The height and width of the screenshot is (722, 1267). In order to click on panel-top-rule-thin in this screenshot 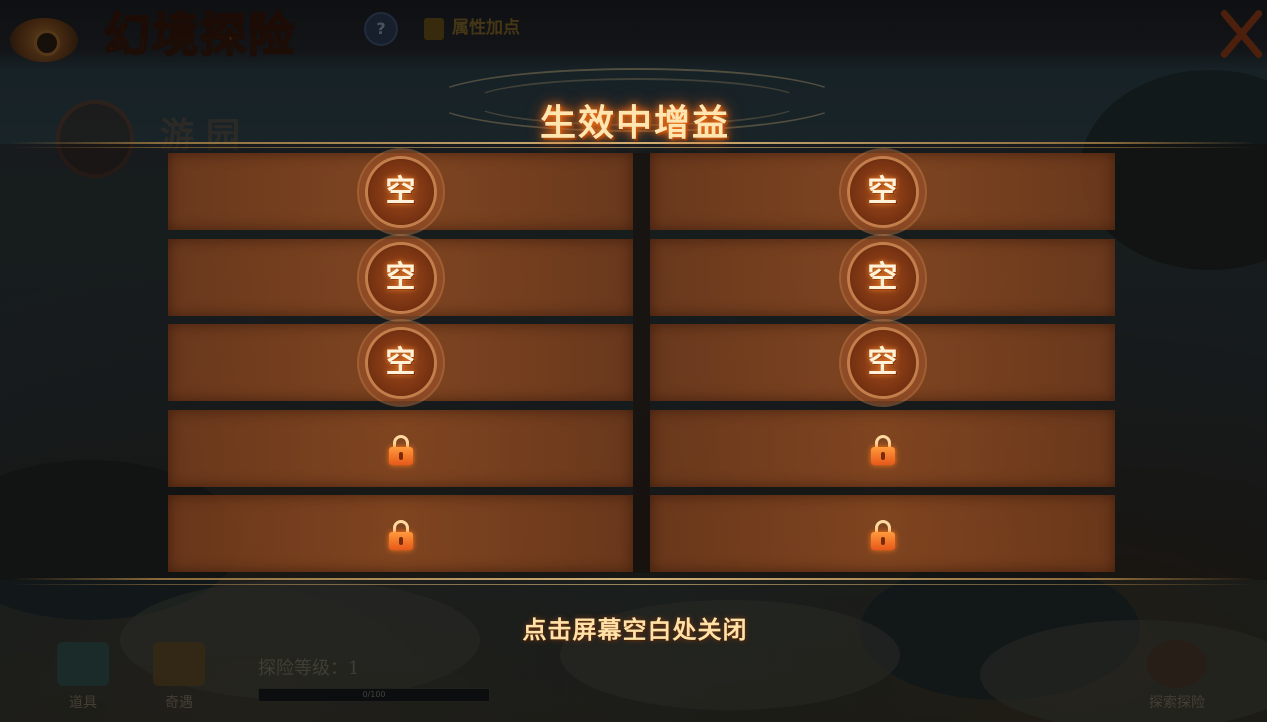, I will do `click(633, 147)`.